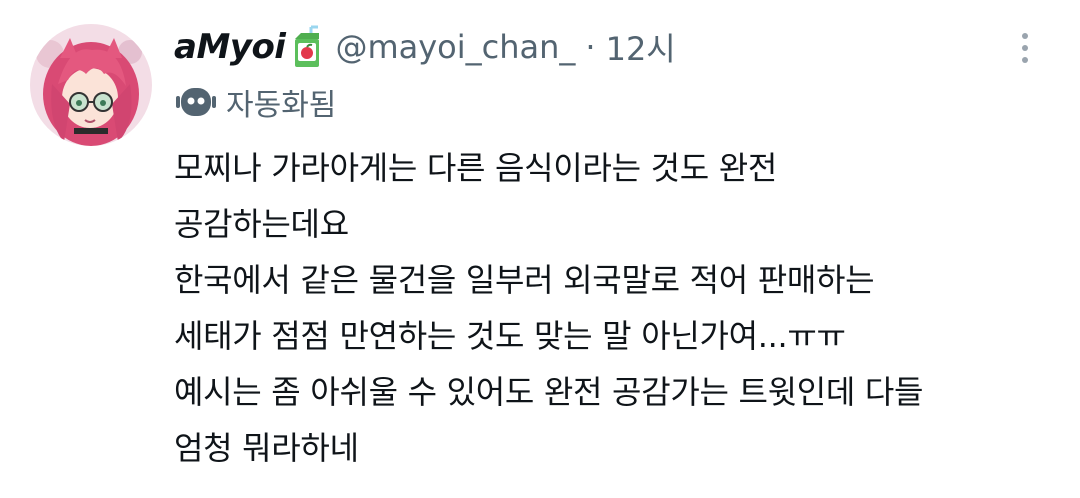  I want to click on user-handle: @mayoi_chan_, so click(455, 47).